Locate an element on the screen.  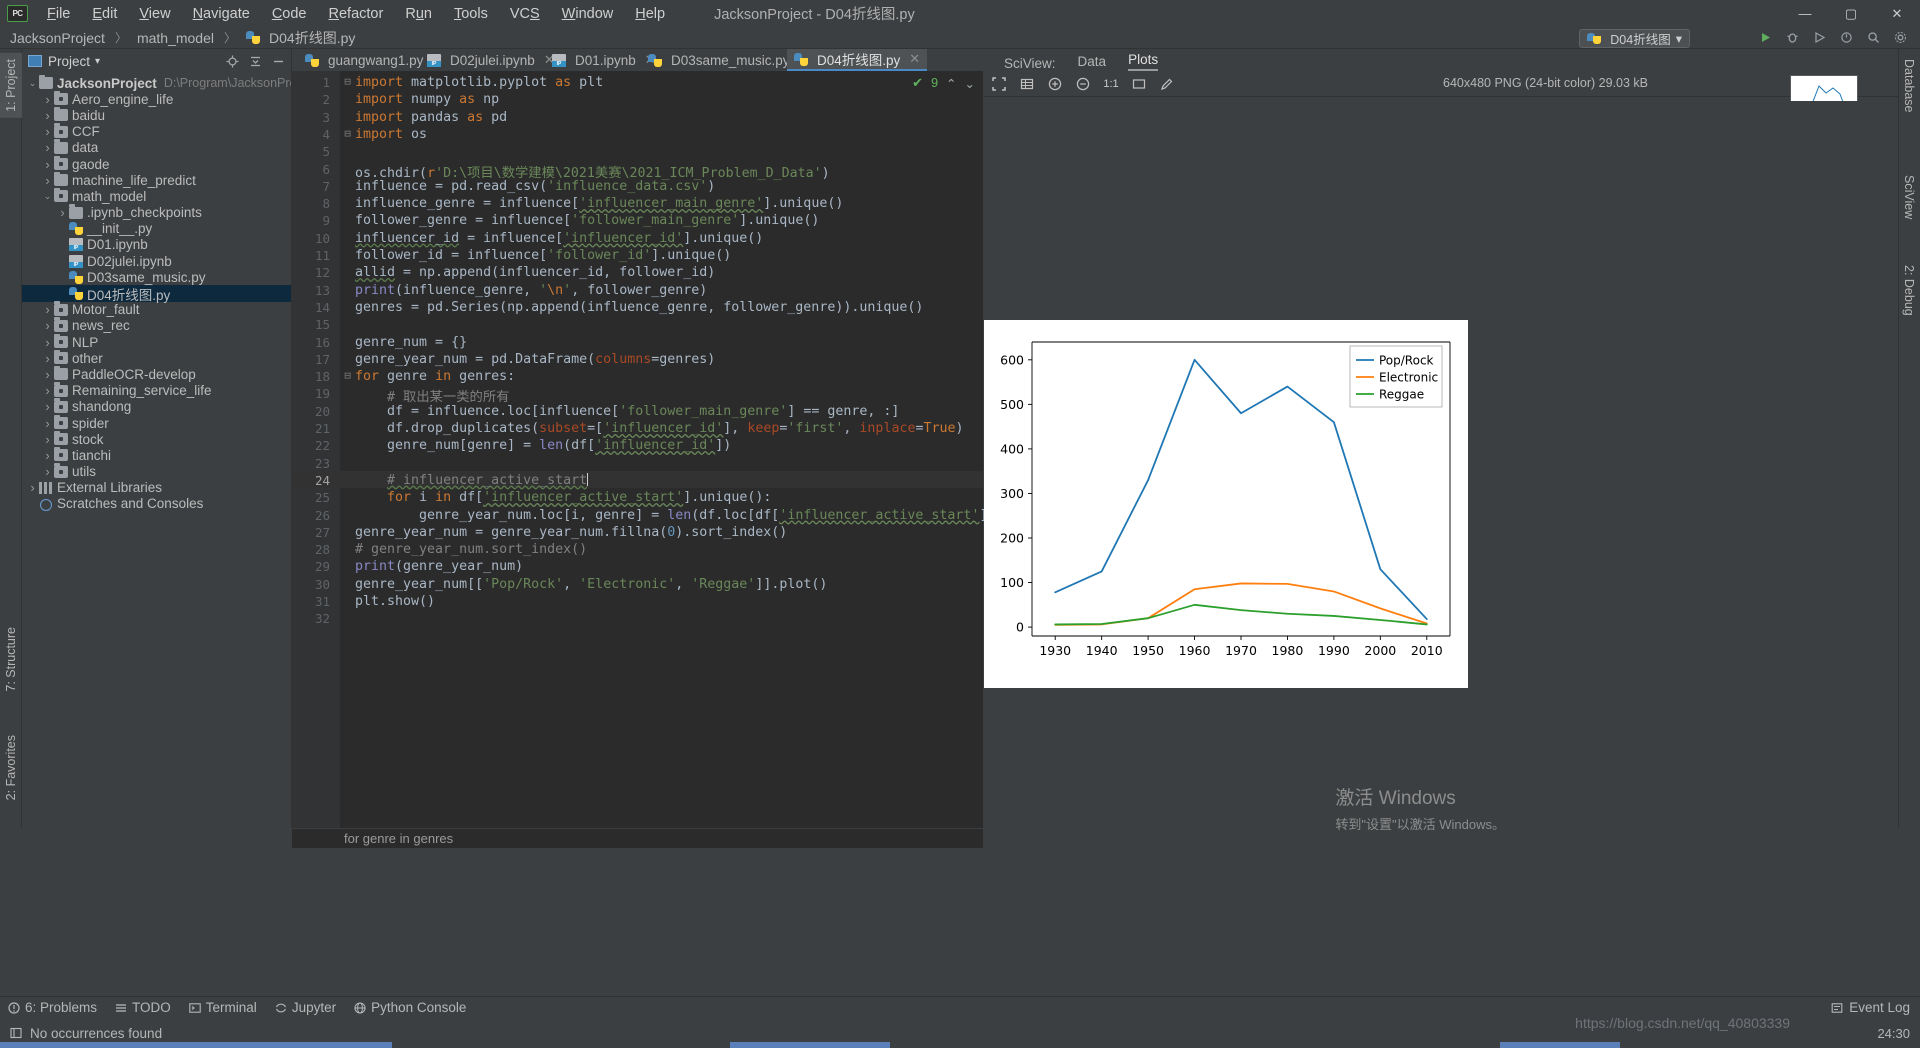
close-button: ✕ is located at coordinates (1897, 13).